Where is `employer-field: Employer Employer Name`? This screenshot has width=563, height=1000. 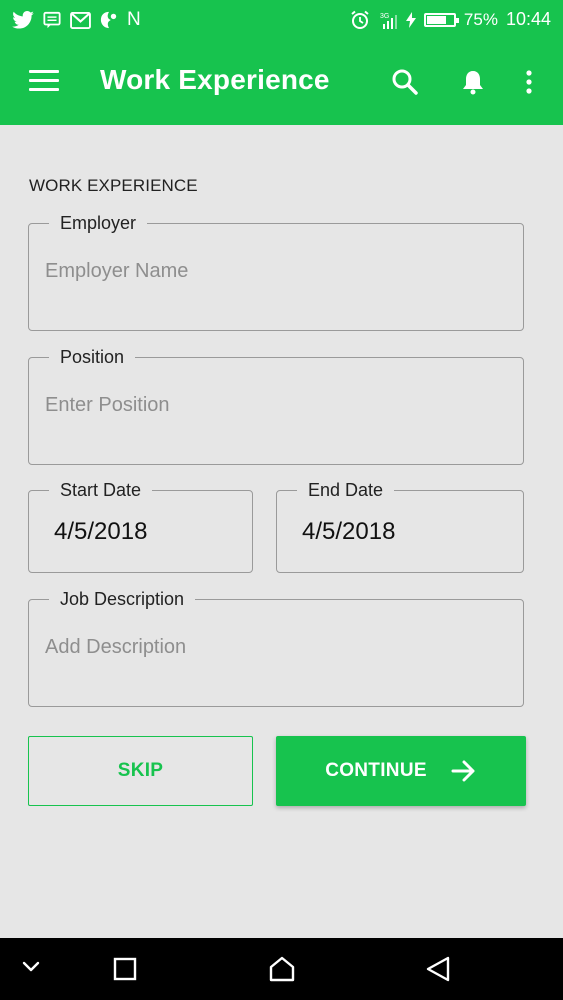
employer-field: Employer Employer Name is located at coordinates (276, 271).